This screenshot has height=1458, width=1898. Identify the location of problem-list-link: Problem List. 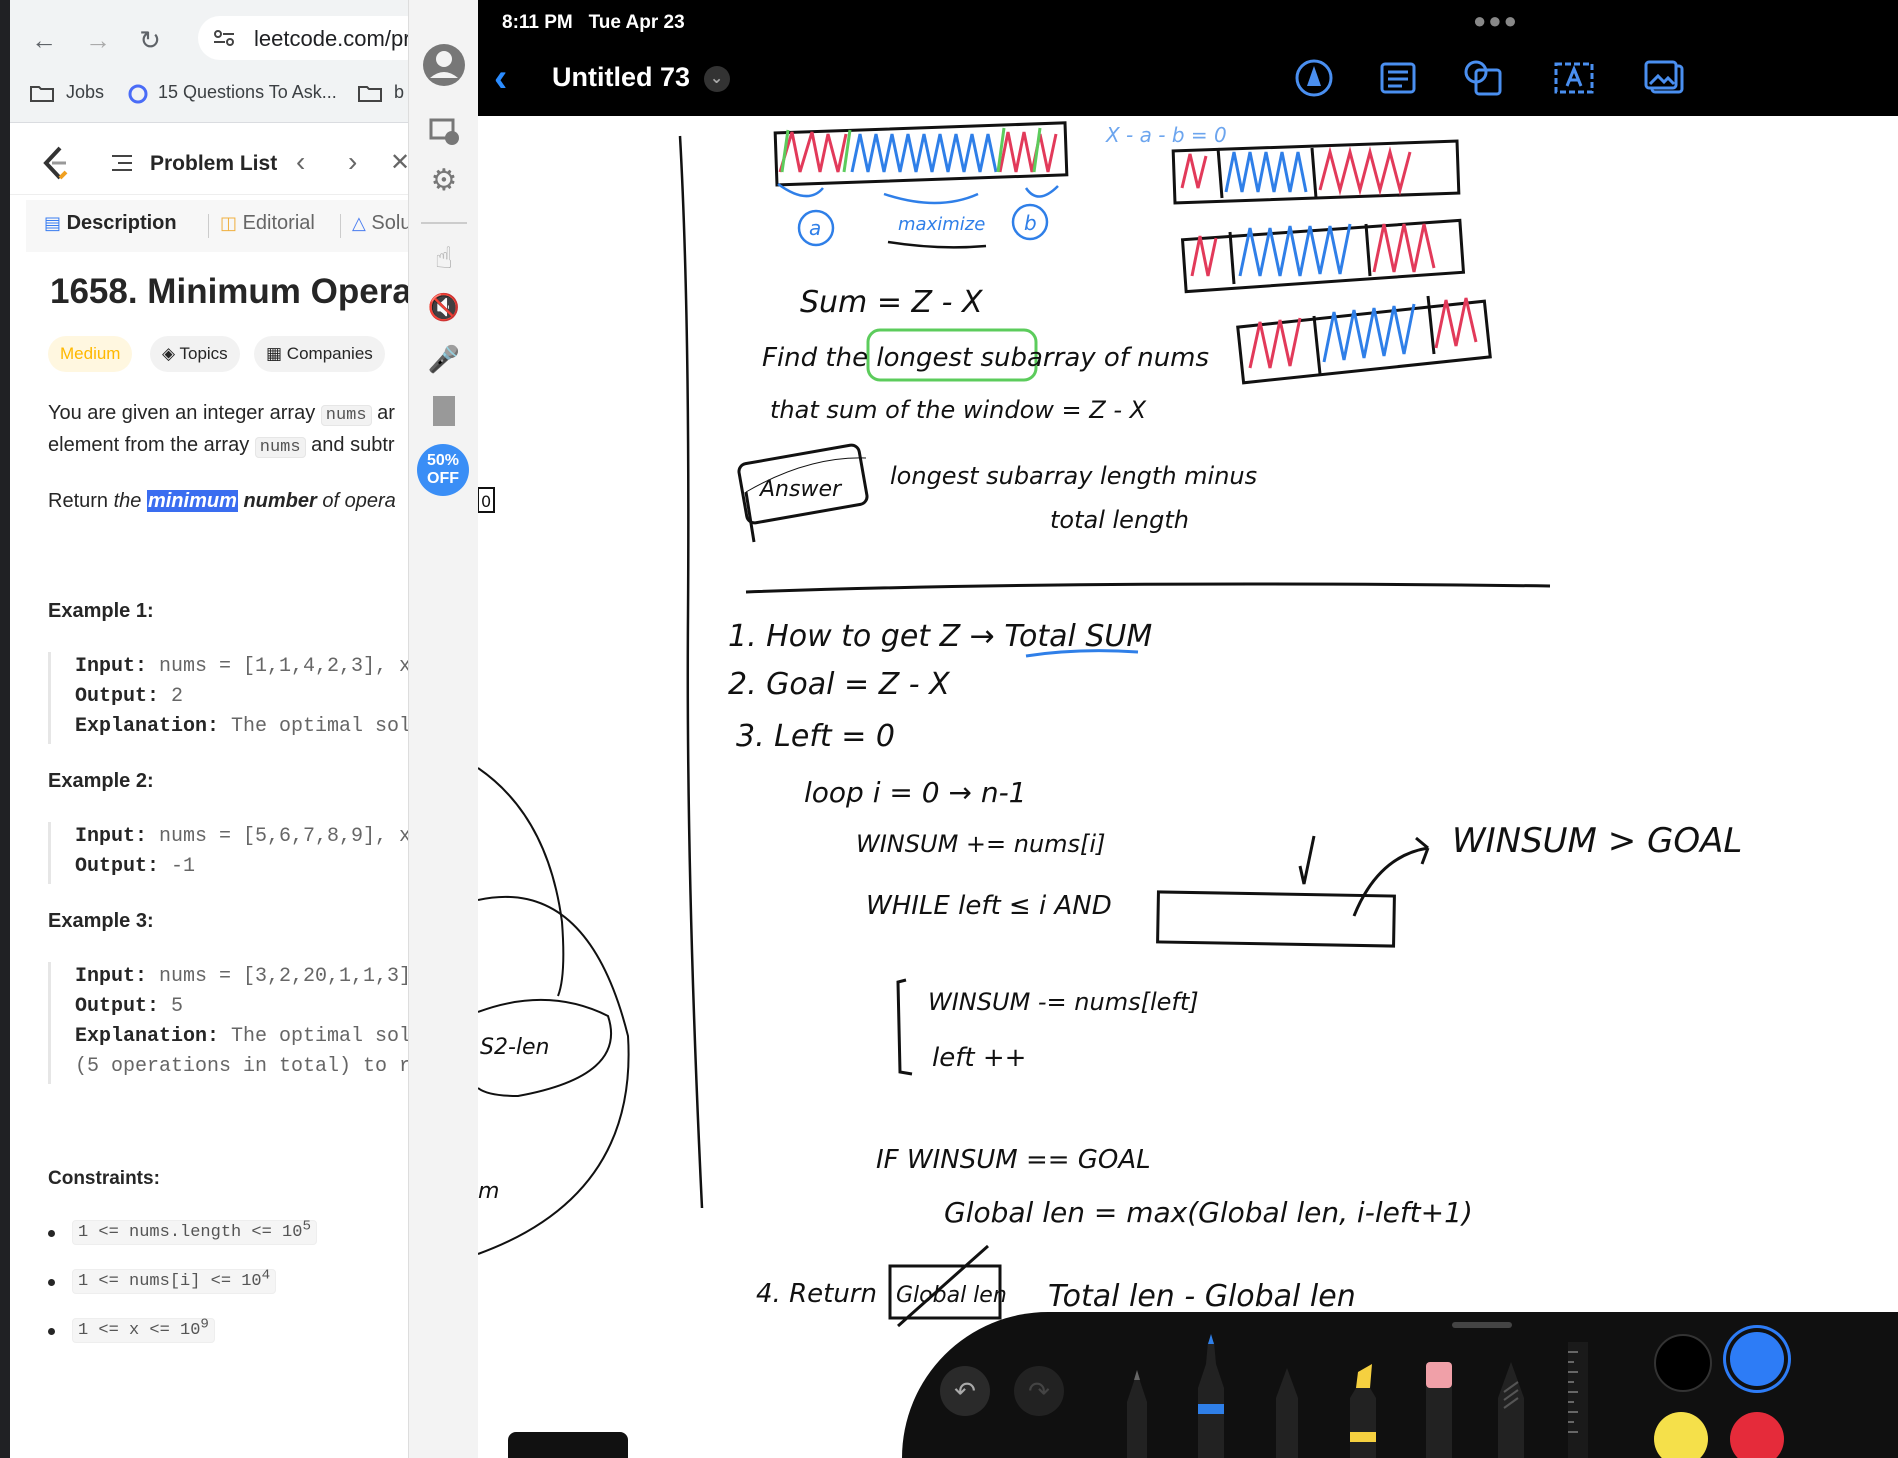
(213, 164).